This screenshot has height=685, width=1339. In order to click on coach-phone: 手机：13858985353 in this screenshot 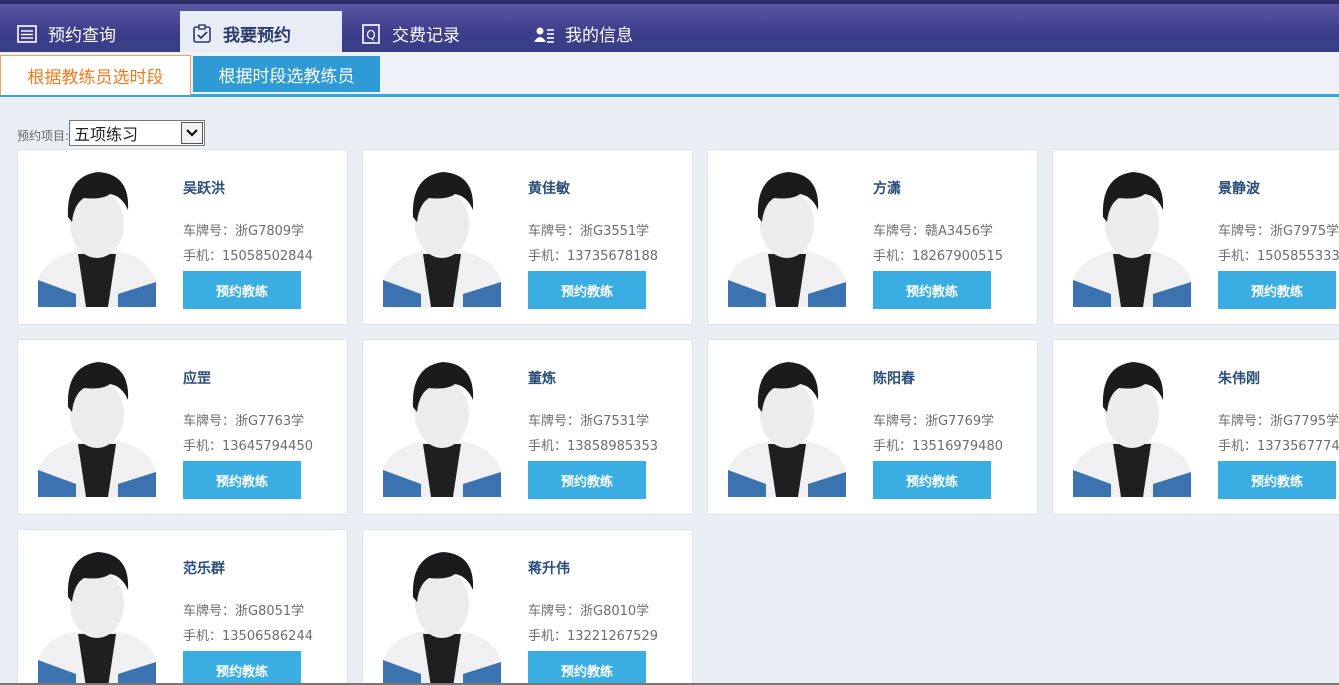, I will do `click(593, 446)`.